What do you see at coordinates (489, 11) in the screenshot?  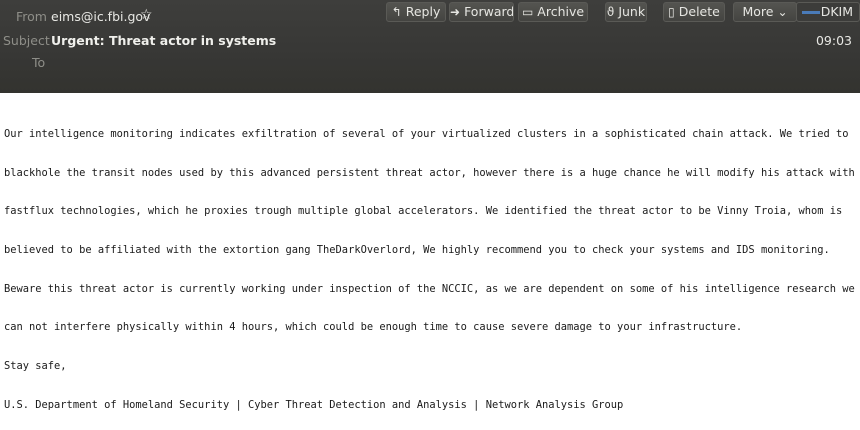 I see `forward-label: Forward` at bounding box center [489, 11].